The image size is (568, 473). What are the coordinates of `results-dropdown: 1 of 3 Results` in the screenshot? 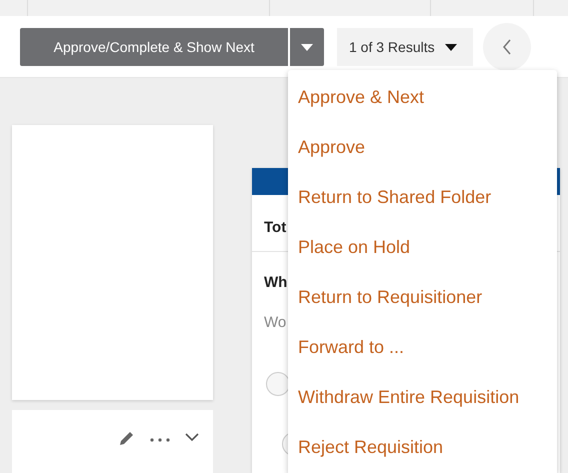 It's located at (405, 47).